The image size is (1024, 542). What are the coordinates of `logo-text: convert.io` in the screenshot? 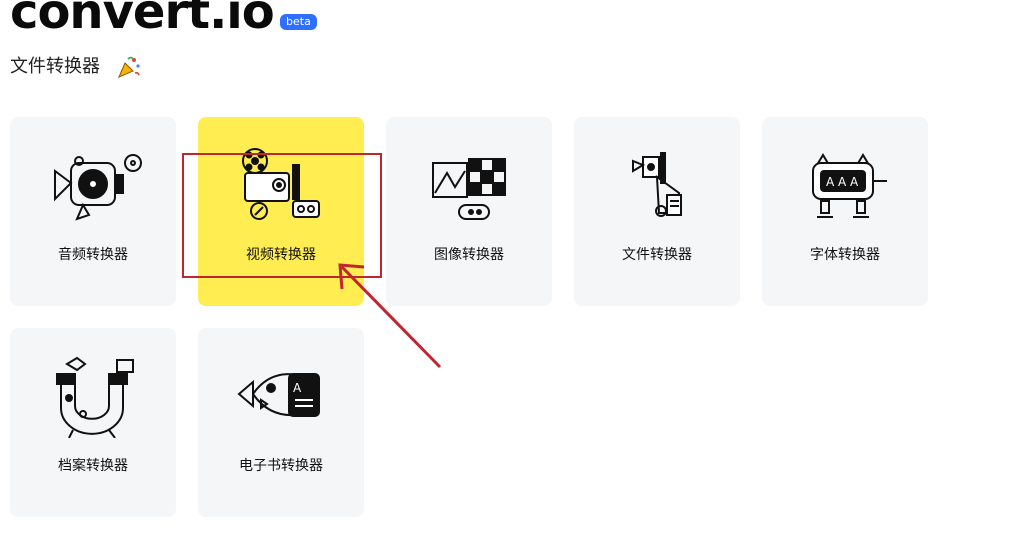 It's located at (142, 20).